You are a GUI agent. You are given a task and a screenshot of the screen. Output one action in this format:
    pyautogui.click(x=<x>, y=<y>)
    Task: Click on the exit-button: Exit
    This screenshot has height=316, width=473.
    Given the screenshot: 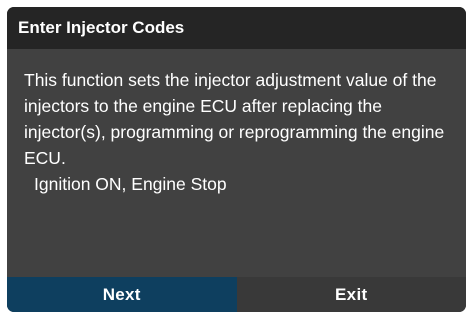 What is the action you would take?
    pyautogui.click(x=351, y=294)
    